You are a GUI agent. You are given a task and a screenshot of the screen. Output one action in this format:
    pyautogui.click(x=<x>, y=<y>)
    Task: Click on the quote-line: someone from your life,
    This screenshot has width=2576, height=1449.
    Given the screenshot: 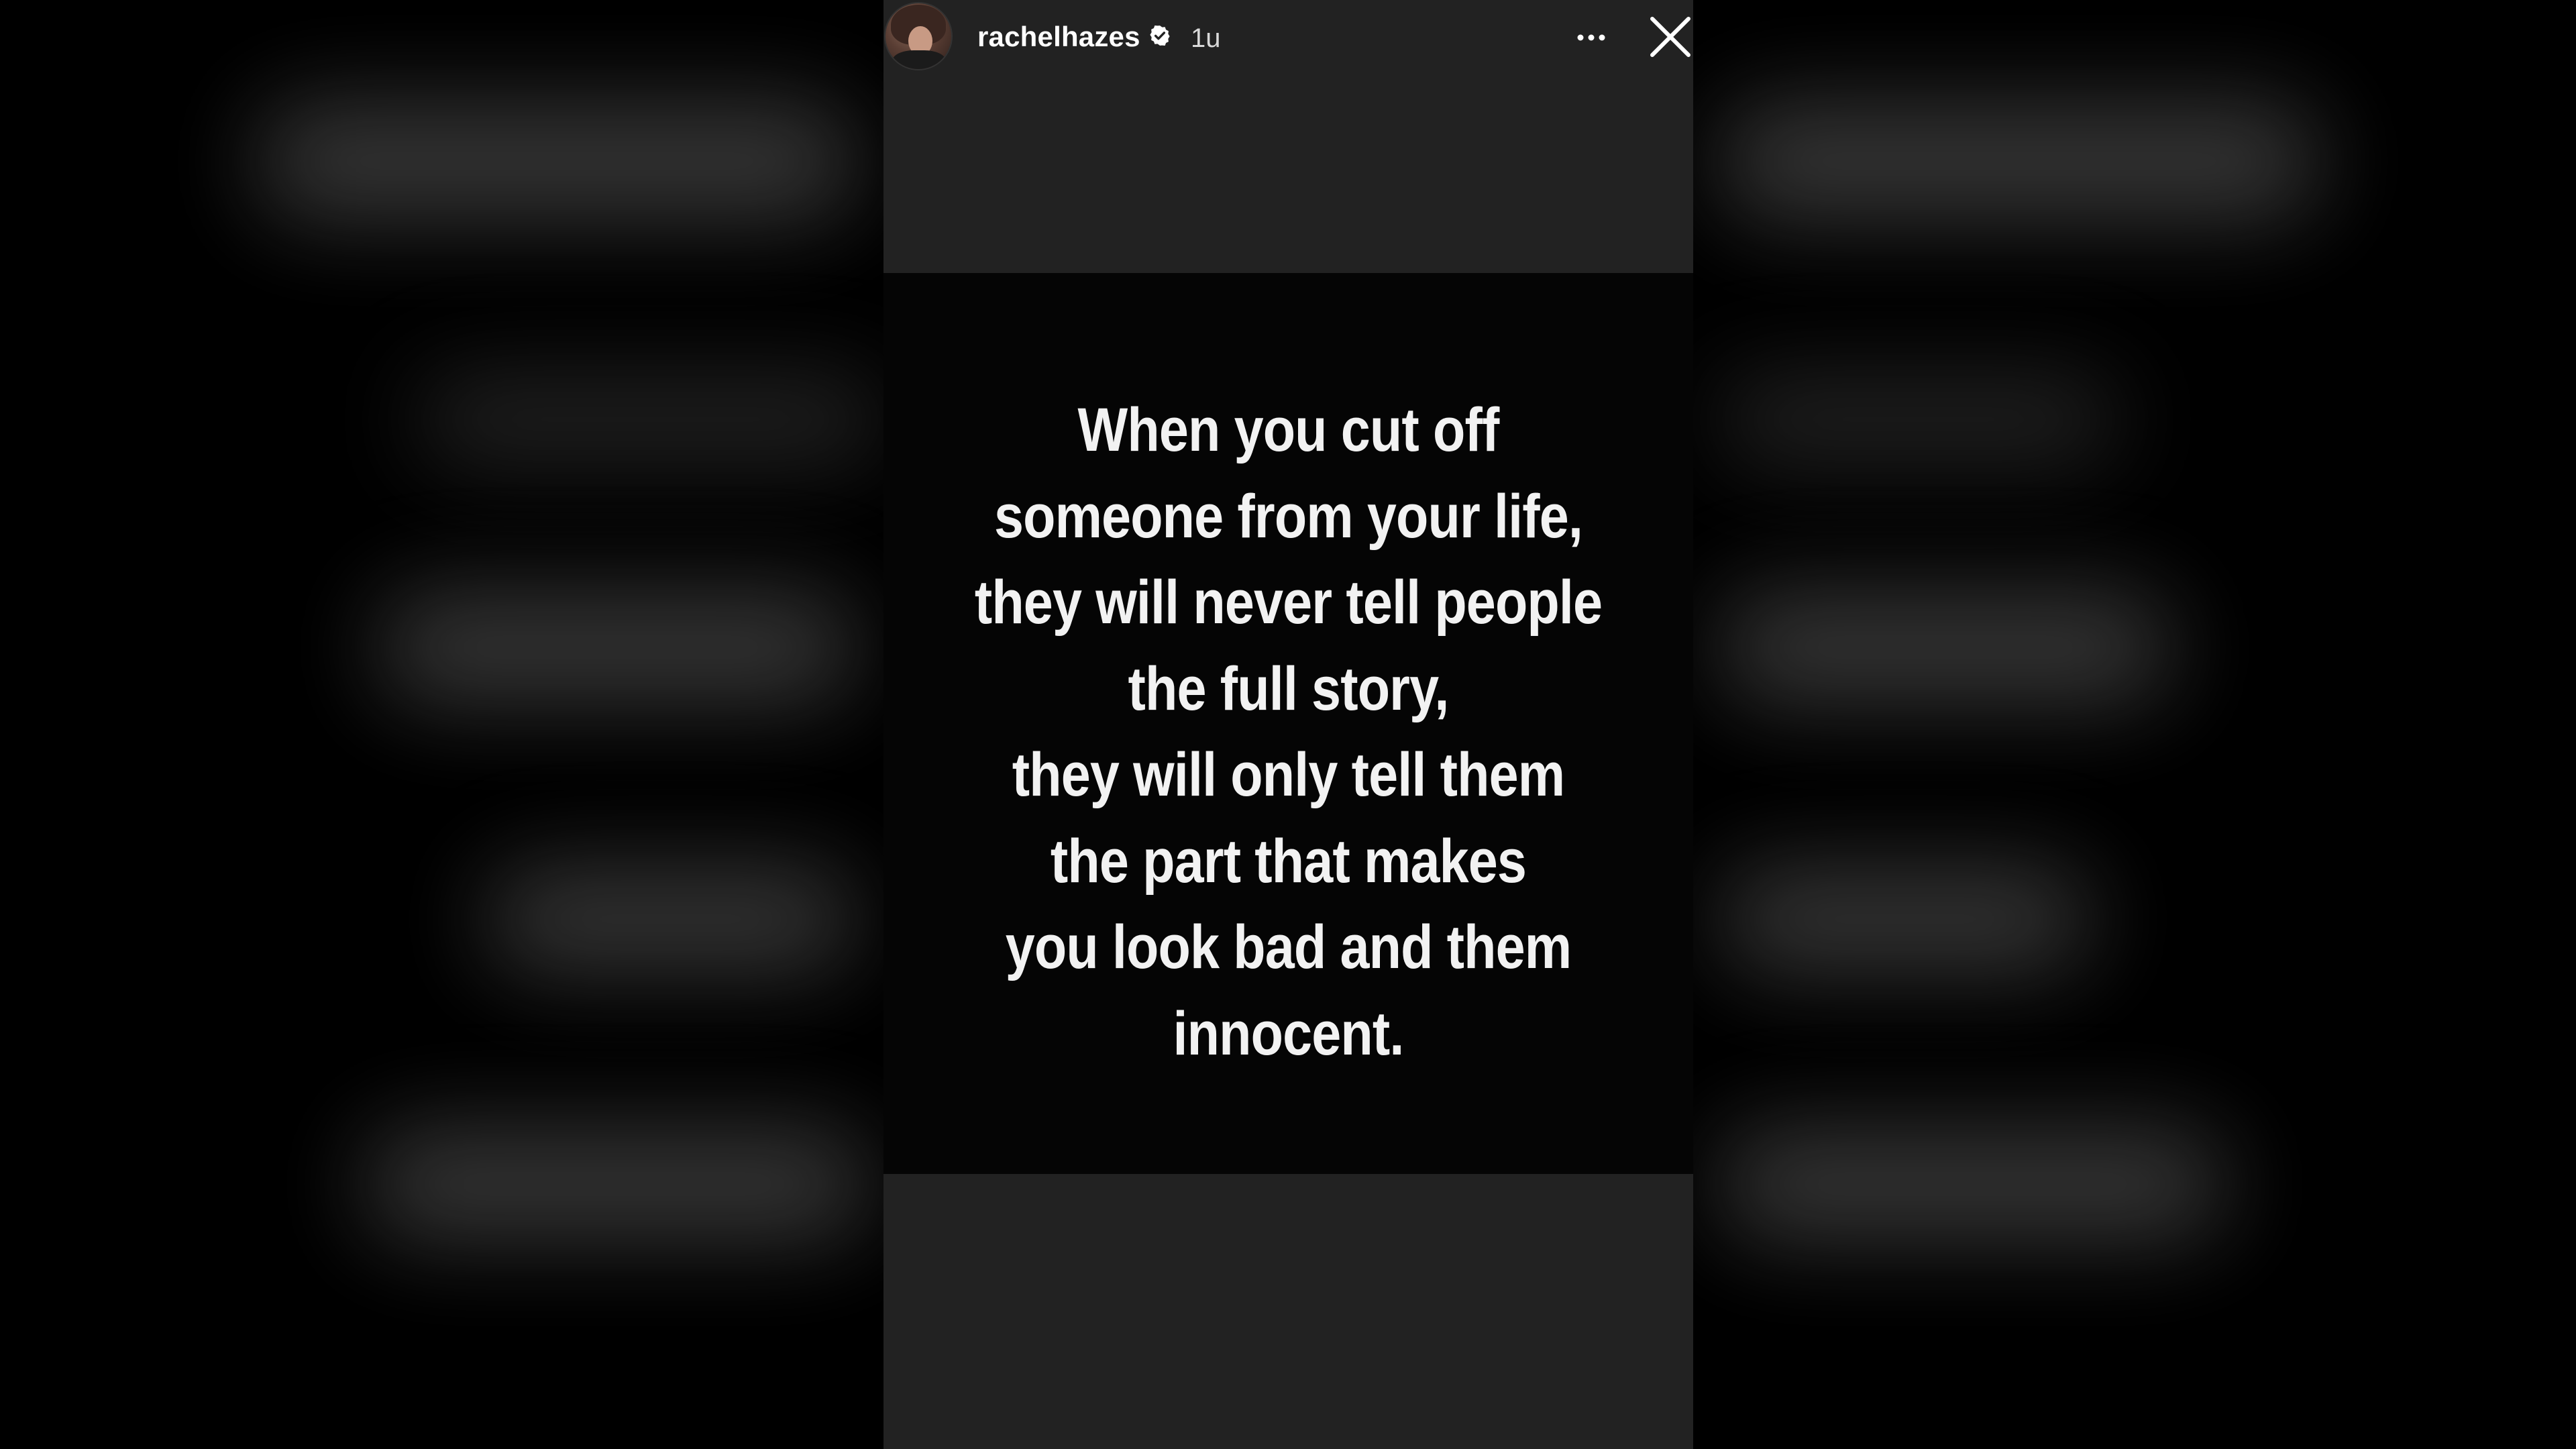 What is the action you would take?
    pyautogui.click(x=1288, y=516)
    